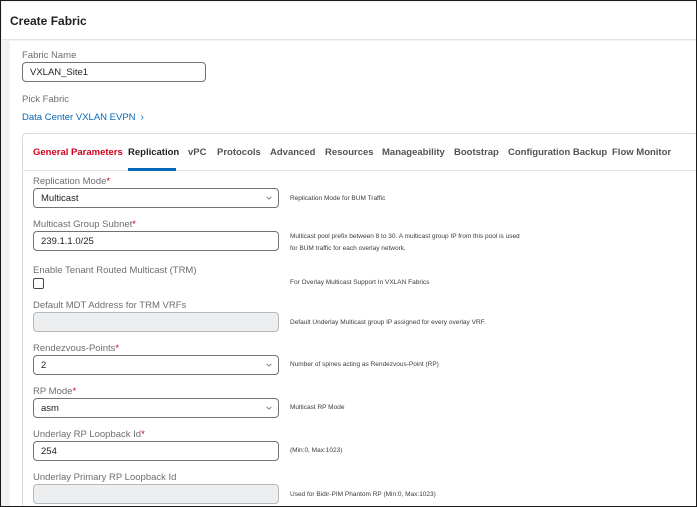 The width and height of the screenshot is (697, 507). Describe the element at coordinates (197, 152) in the screenshot. I see `tab-vpc: vPC` at that location.